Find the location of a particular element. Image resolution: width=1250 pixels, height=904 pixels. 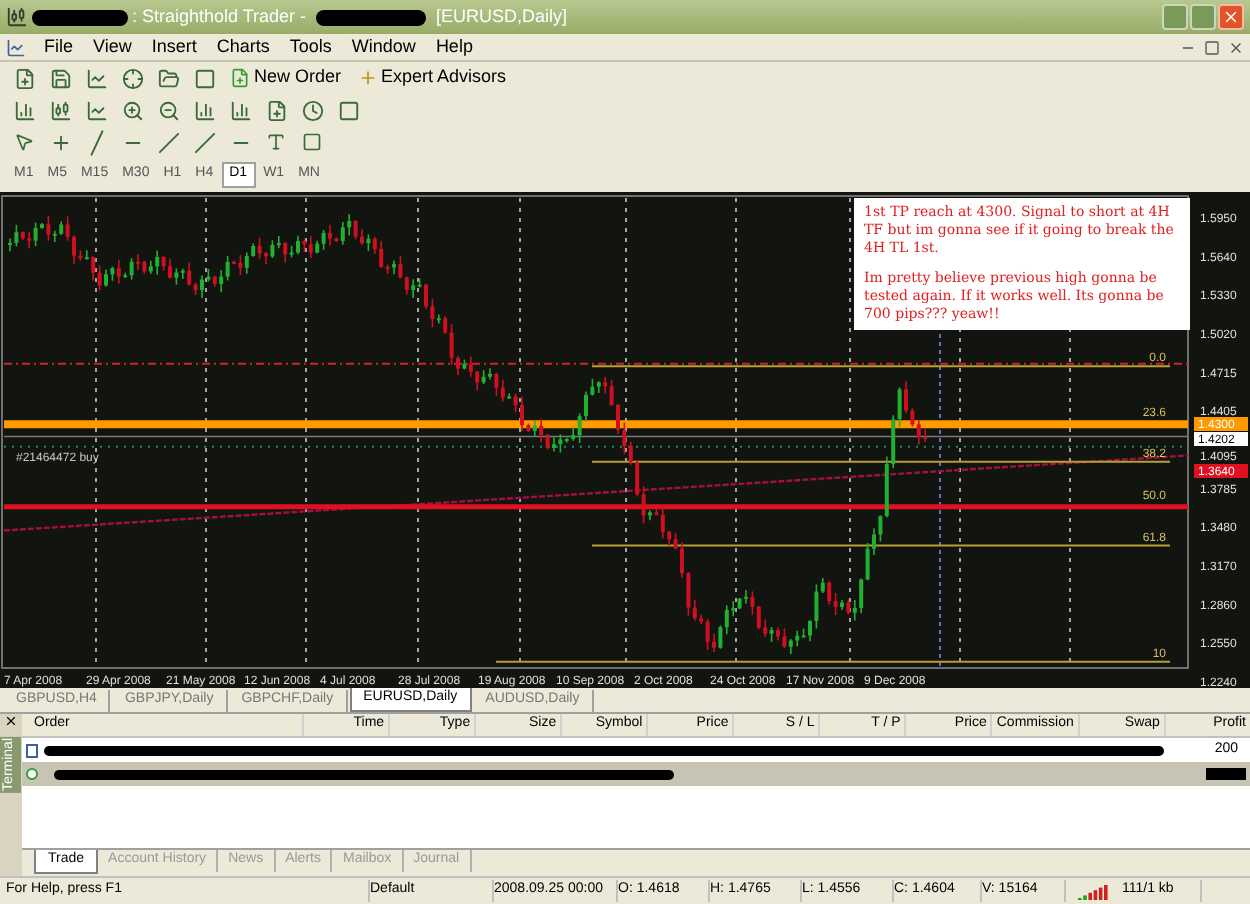

connection-bars-icon is located at coordinates (1094, 891).